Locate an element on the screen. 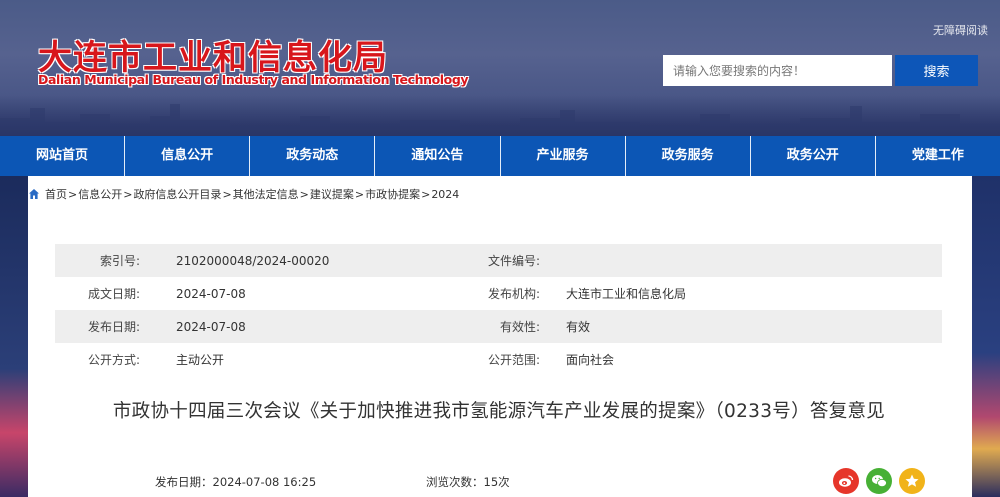 The image size is (1000, 497). validity-label: 有效性: is located at coordinates (519, 327).